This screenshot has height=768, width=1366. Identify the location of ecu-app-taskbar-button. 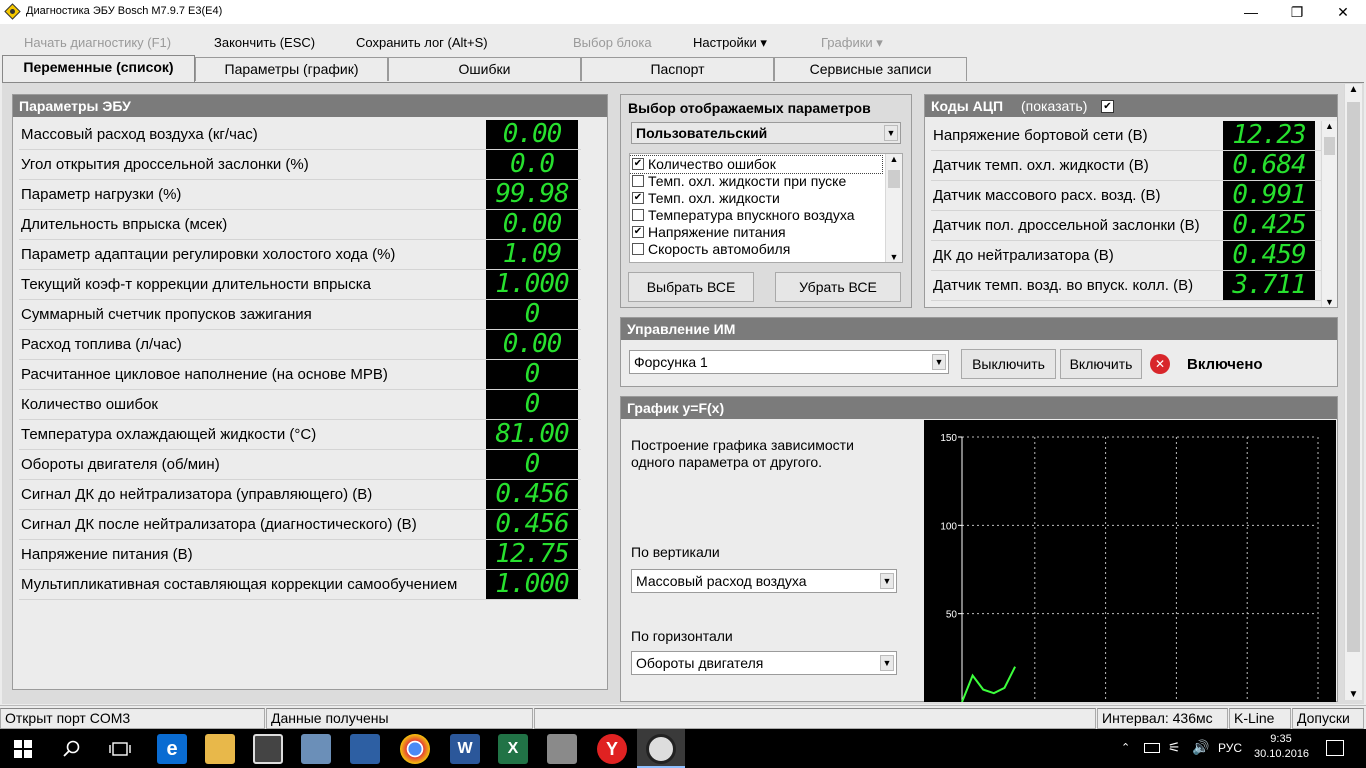
(661, 748).